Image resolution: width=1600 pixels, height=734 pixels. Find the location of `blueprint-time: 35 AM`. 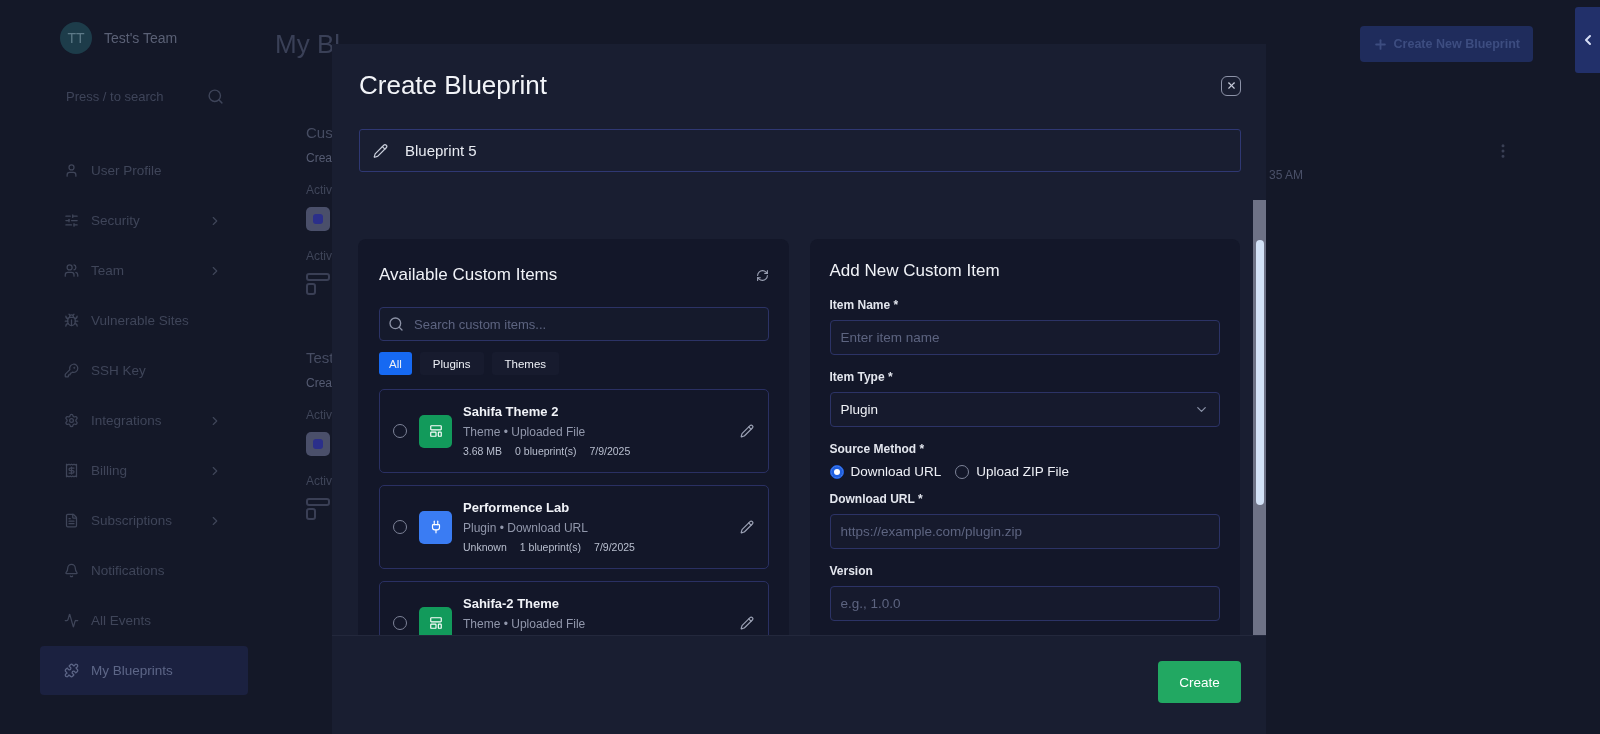

blueprint-time: 35 AM is located at coordinates (1286, 175).